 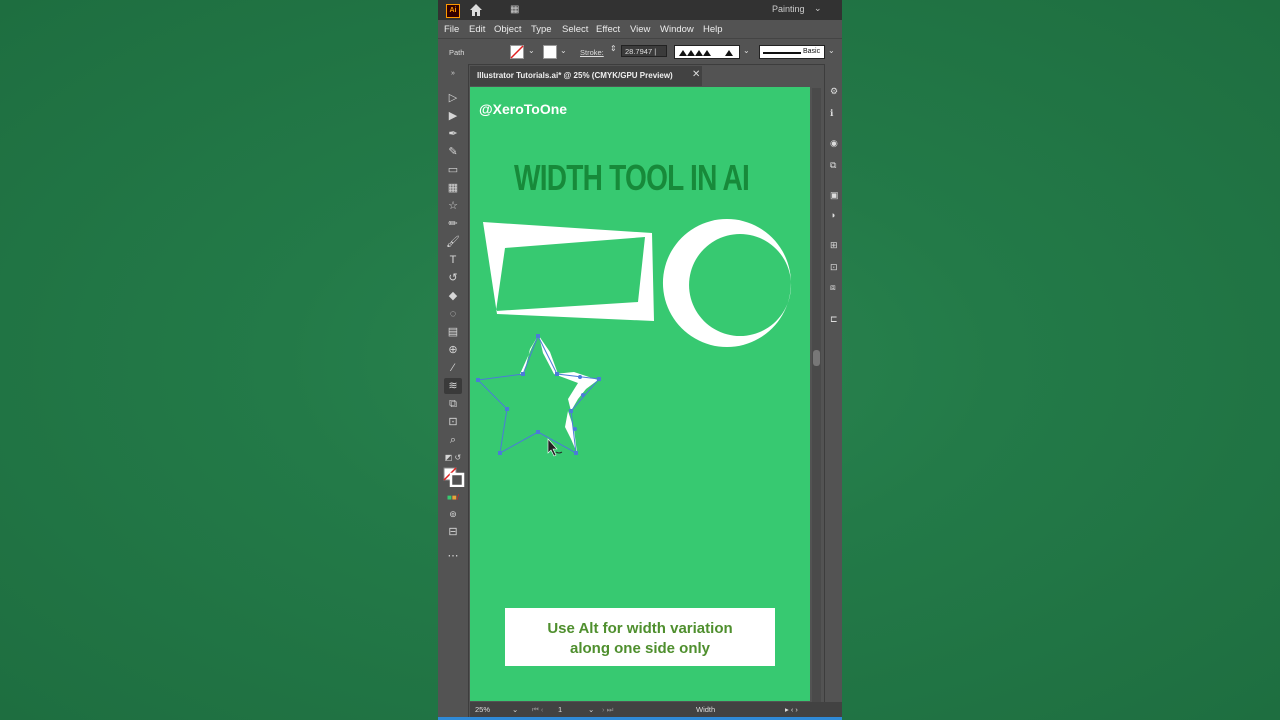 I want to click on stroke-swatch-dropdown-icon: ⌄, so click(x=563, y=50).